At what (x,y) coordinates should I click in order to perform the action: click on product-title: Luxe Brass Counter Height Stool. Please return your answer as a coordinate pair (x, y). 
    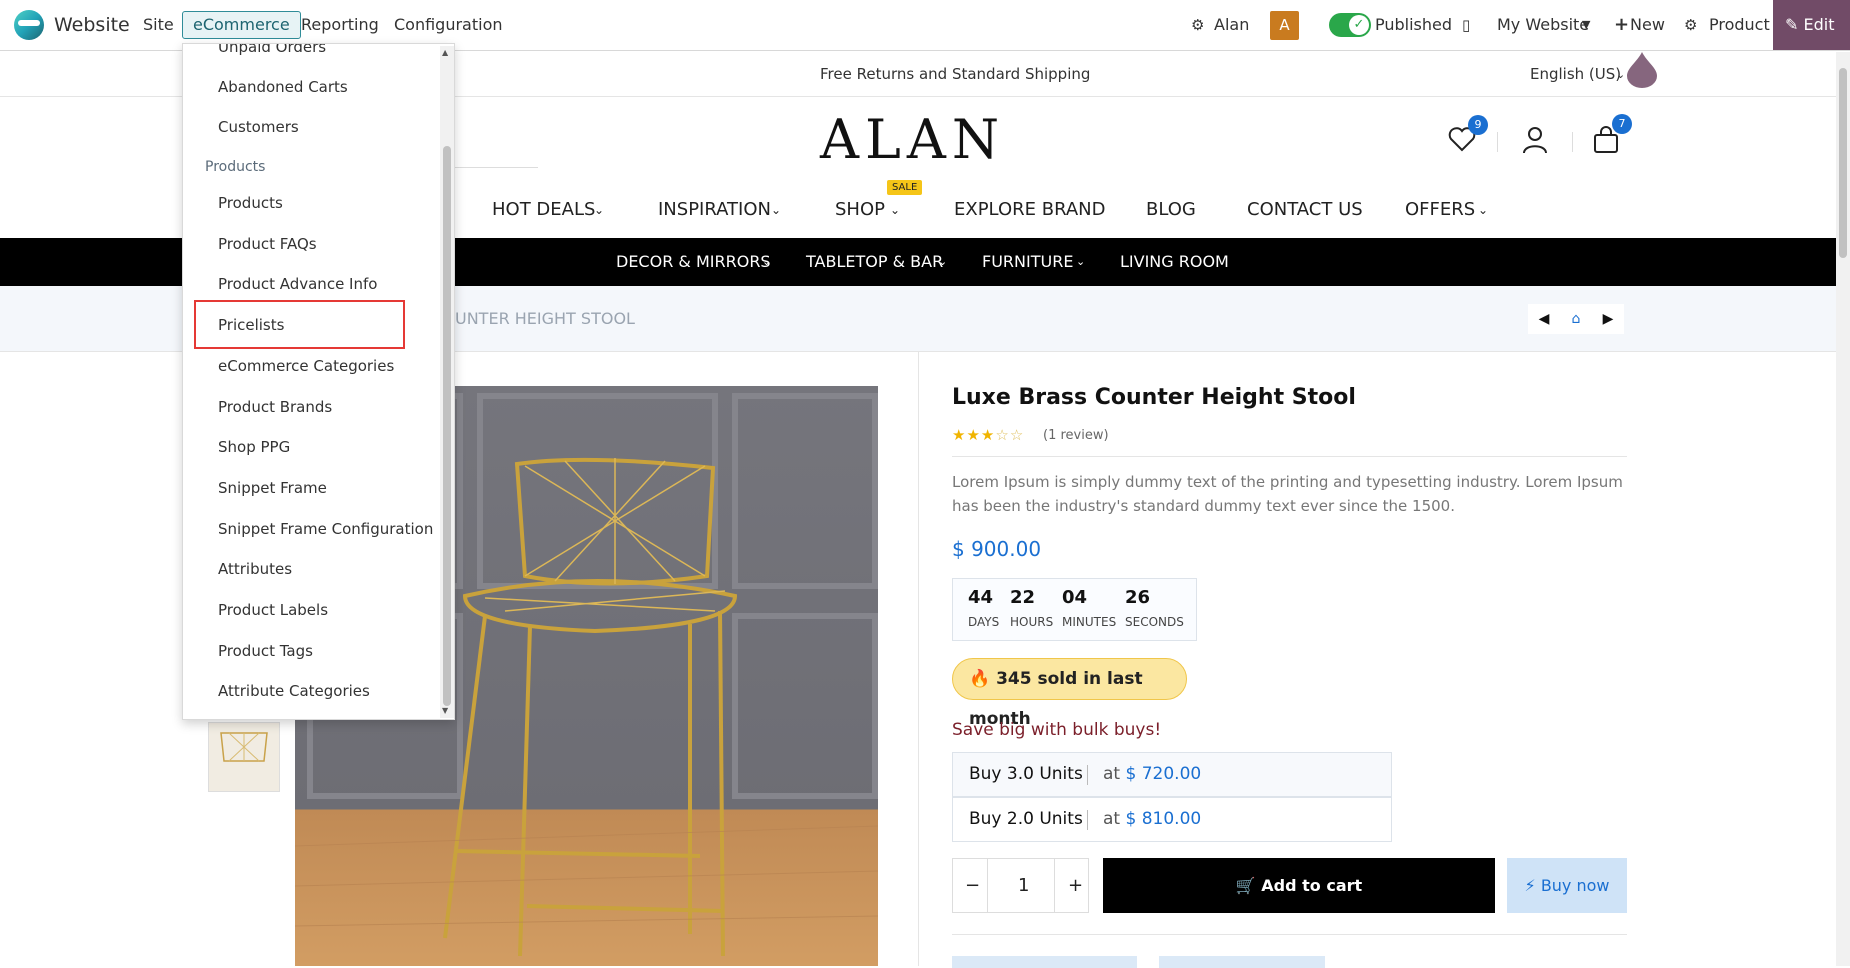
    Looking at the image, I should click on (1154, 397).